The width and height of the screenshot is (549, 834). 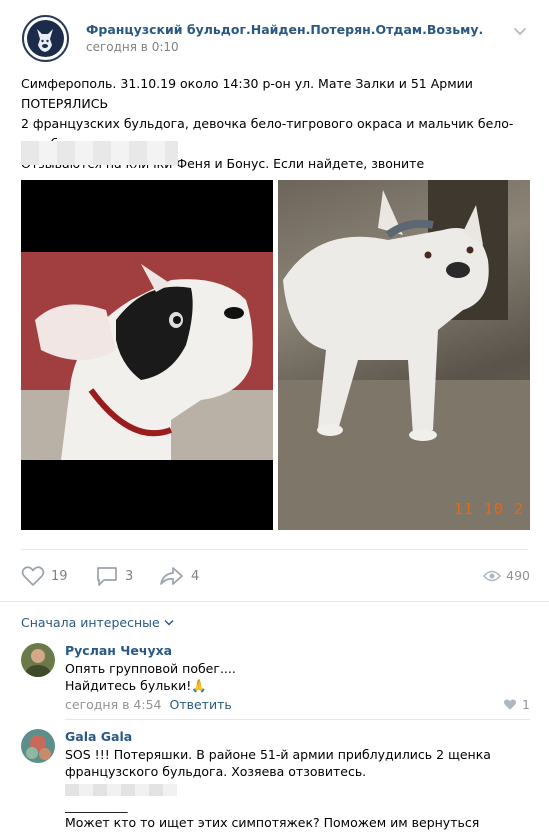 What do you see at coordinates (195, 576) in the screenshot?
I see `share-count: 4` at bounding box center [195, 576].